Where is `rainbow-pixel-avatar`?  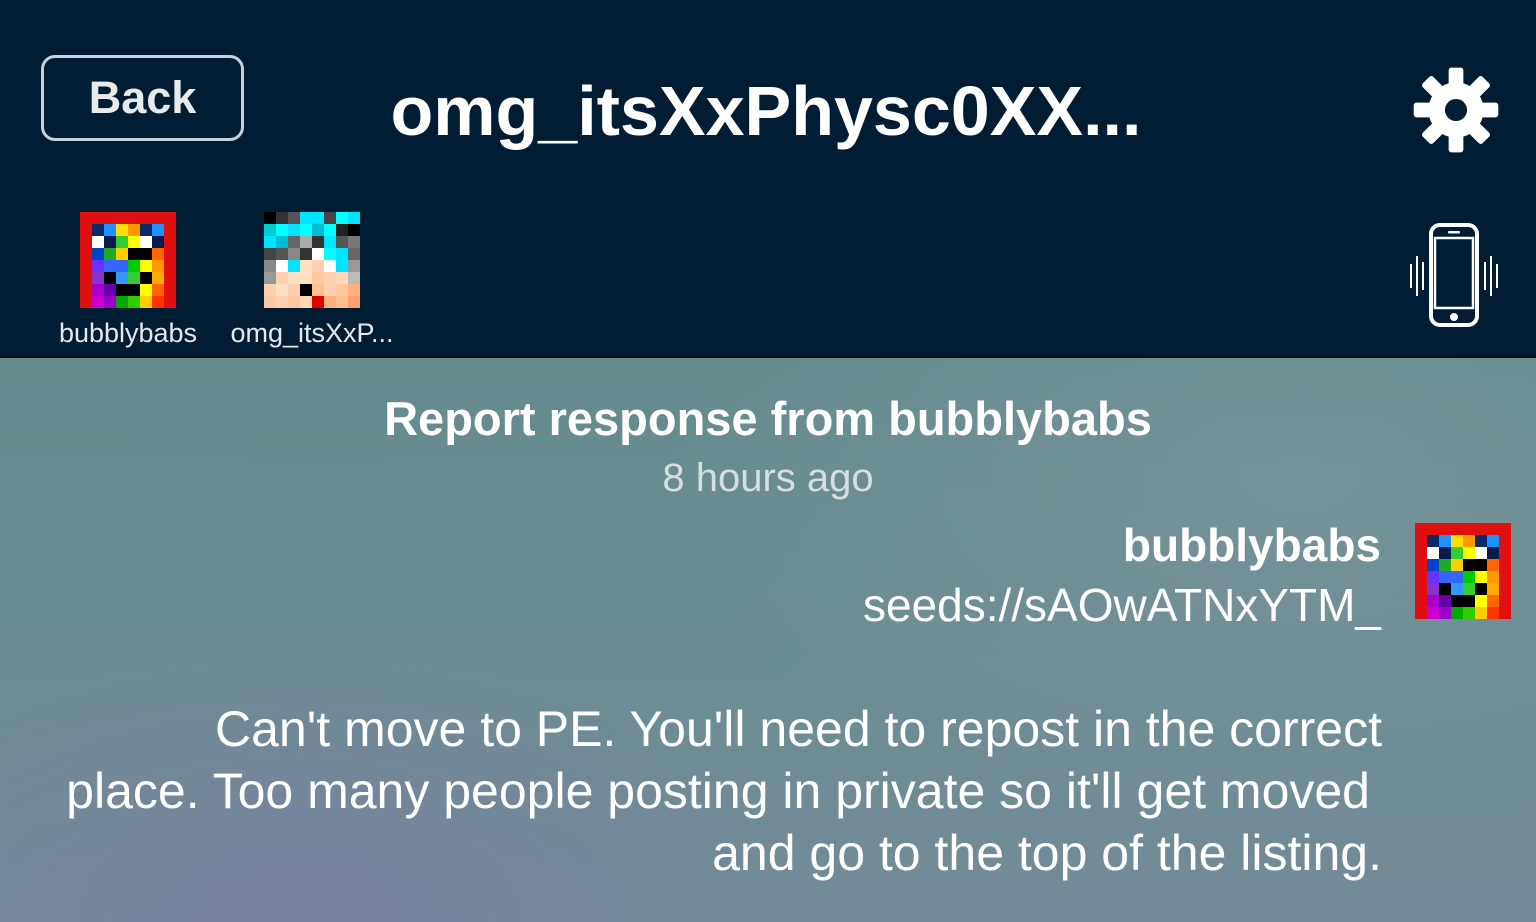 rainbow-pixel-avatar is located at coordinates (128, 260).